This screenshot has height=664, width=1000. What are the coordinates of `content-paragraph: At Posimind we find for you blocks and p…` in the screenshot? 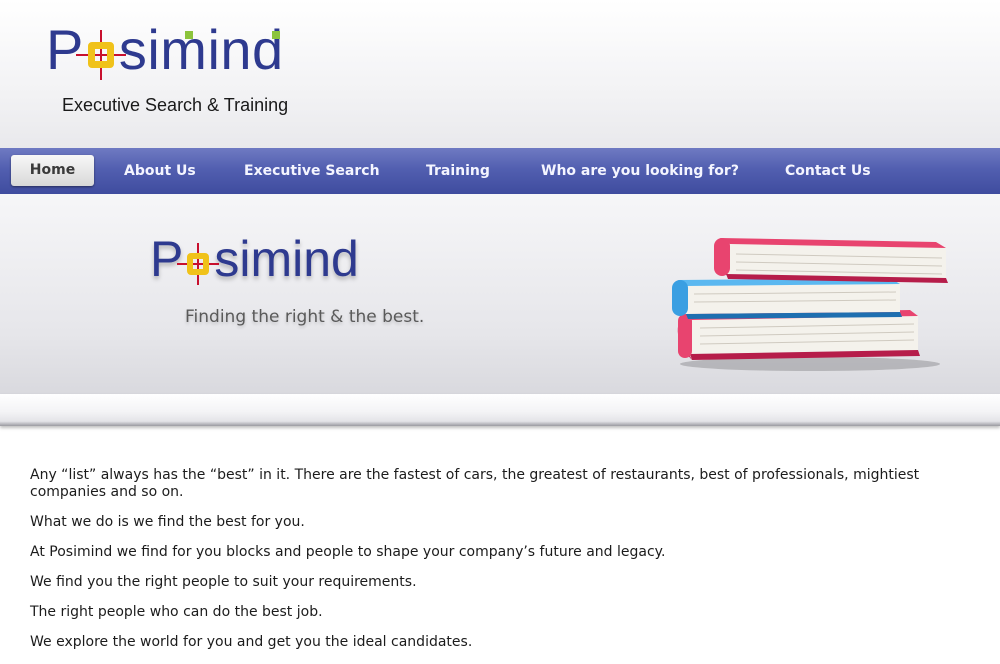 It's located at (348, 552).